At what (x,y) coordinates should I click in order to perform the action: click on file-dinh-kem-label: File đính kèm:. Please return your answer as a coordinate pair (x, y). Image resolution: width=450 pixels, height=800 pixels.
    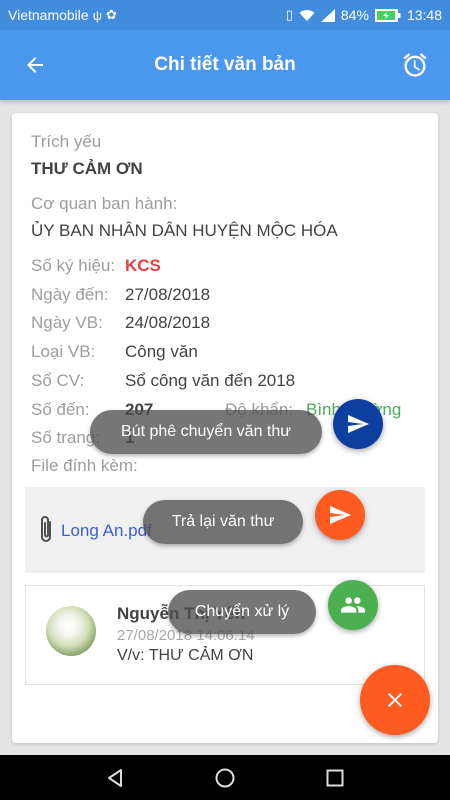
    Looking at the image, I should click on (84, 465).